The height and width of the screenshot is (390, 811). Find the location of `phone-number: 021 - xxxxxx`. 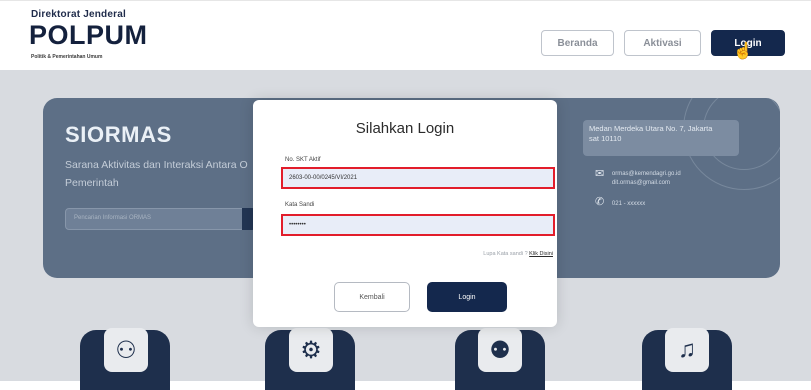

phone-number: 021 - xxxxxx is located at coordinates (628, 204).